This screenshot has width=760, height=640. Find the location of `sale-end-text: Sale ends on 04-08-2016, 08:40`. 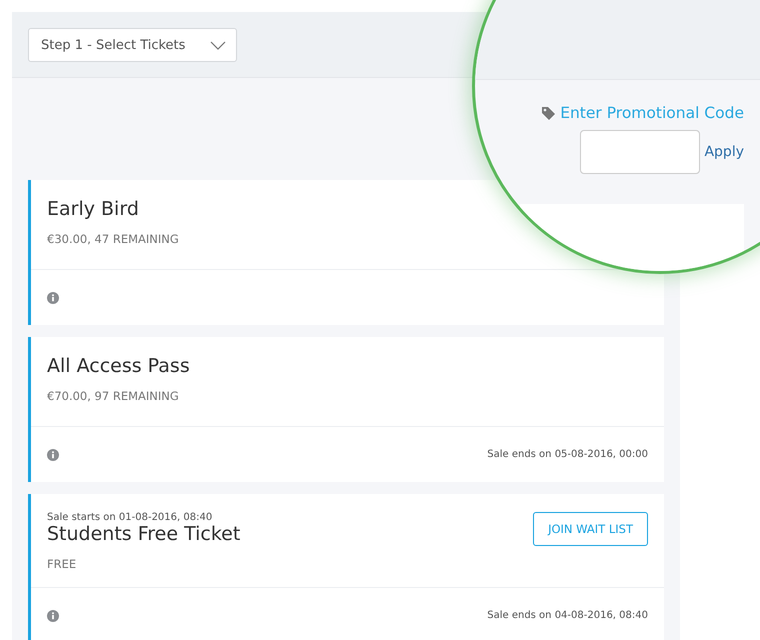

sale-end-text: Sale ends on 04-08-2016, 08:40 is located at coordinates (567, 615).